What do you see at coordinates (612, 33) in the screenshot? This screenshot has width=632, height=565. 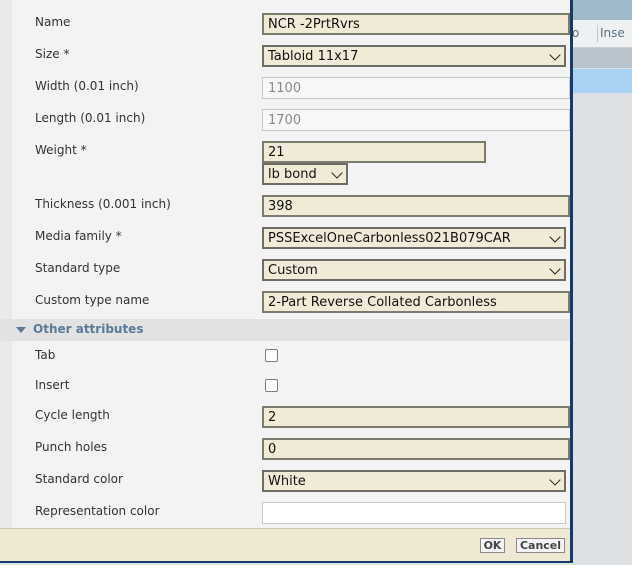 I see `column-header-insert: Inse` at bounding box center [612, 33].